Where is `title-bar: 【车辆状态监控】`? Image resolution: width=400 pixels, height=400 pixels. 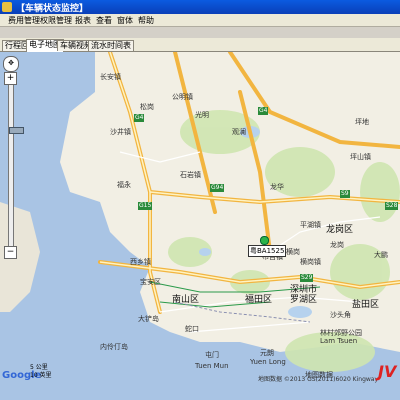 title-bar: 【车辆状态监控】 is located at coordinates (200, 7).